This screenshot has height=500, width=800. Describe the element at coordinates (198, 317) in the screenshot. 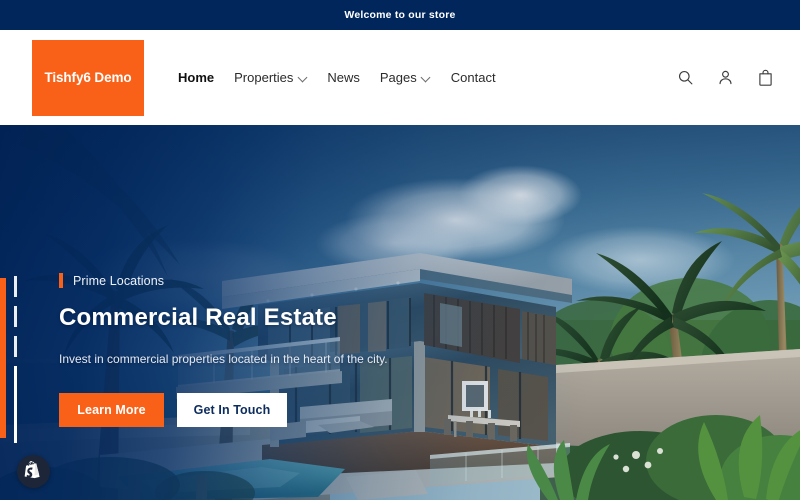

I see `hero-title: Commercial Real Estate` at that location.